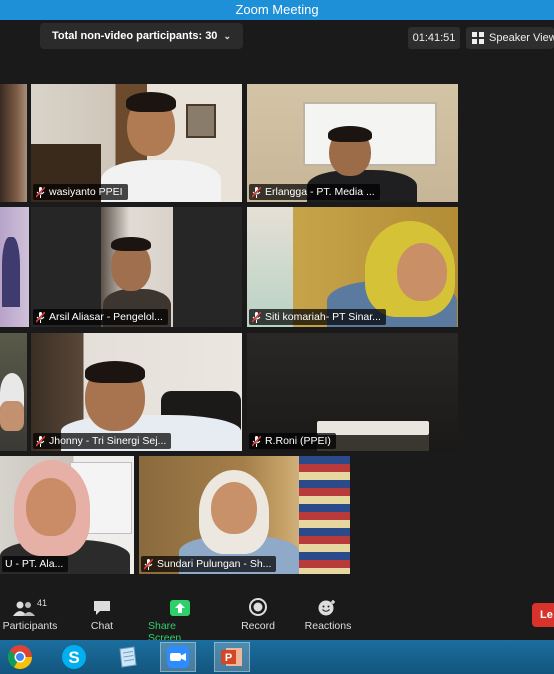 The width and height of the screenshot is (554, 674). Describe the element at coordinates (434, 38) in the screenshot. I see `meeting-timer: 01:41:51` at that location.